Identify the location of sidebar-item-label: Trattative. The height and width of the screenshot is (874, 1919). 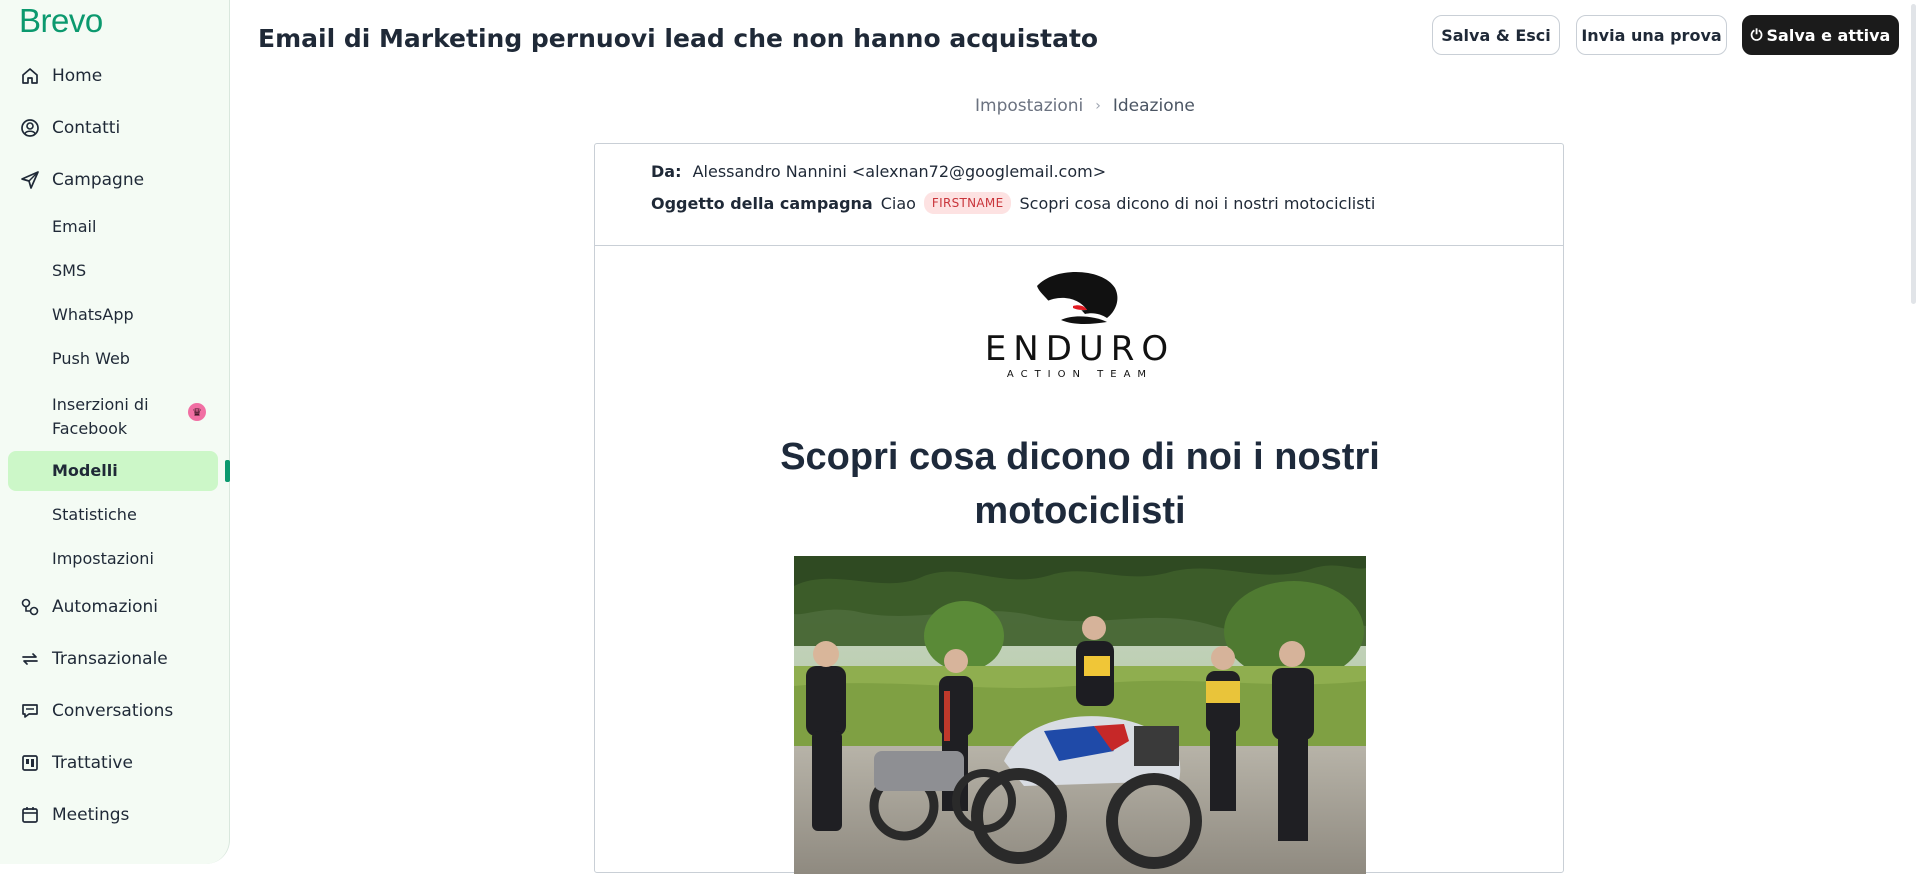
(92, 763).